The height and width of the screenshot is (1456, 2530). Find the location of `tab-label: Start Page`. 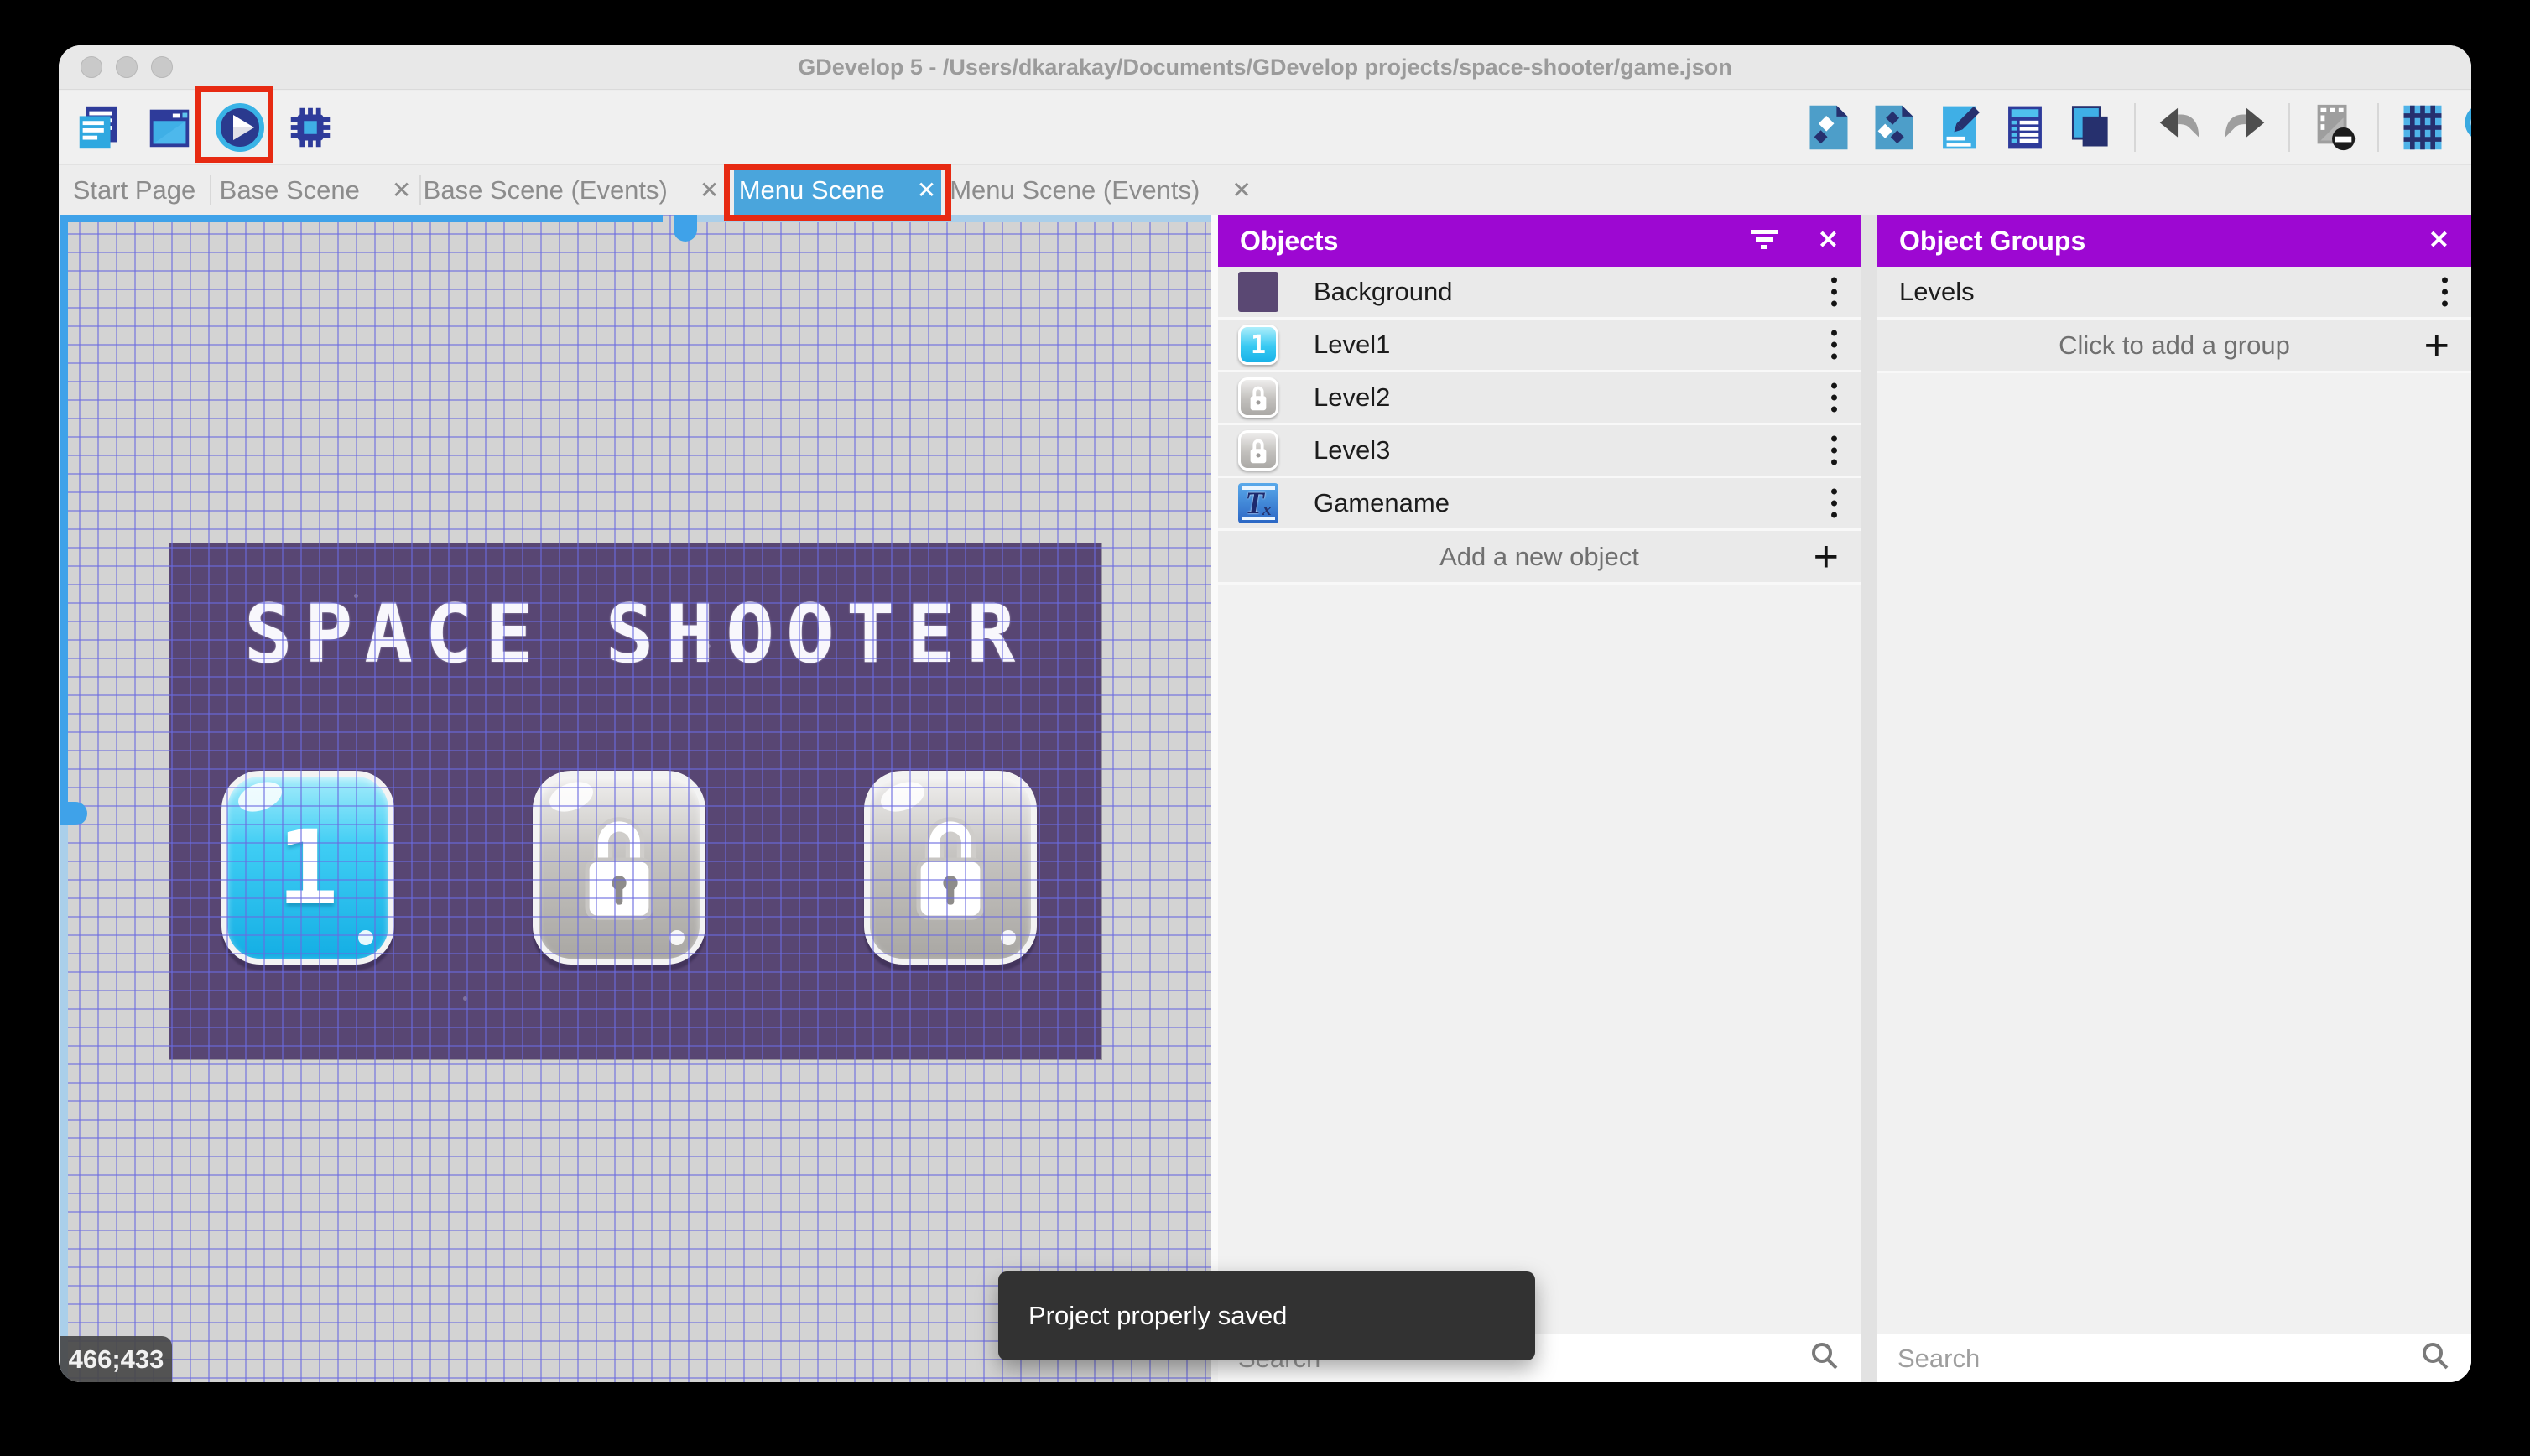

tab-label: Start Page is located at coordinates (134, 190).